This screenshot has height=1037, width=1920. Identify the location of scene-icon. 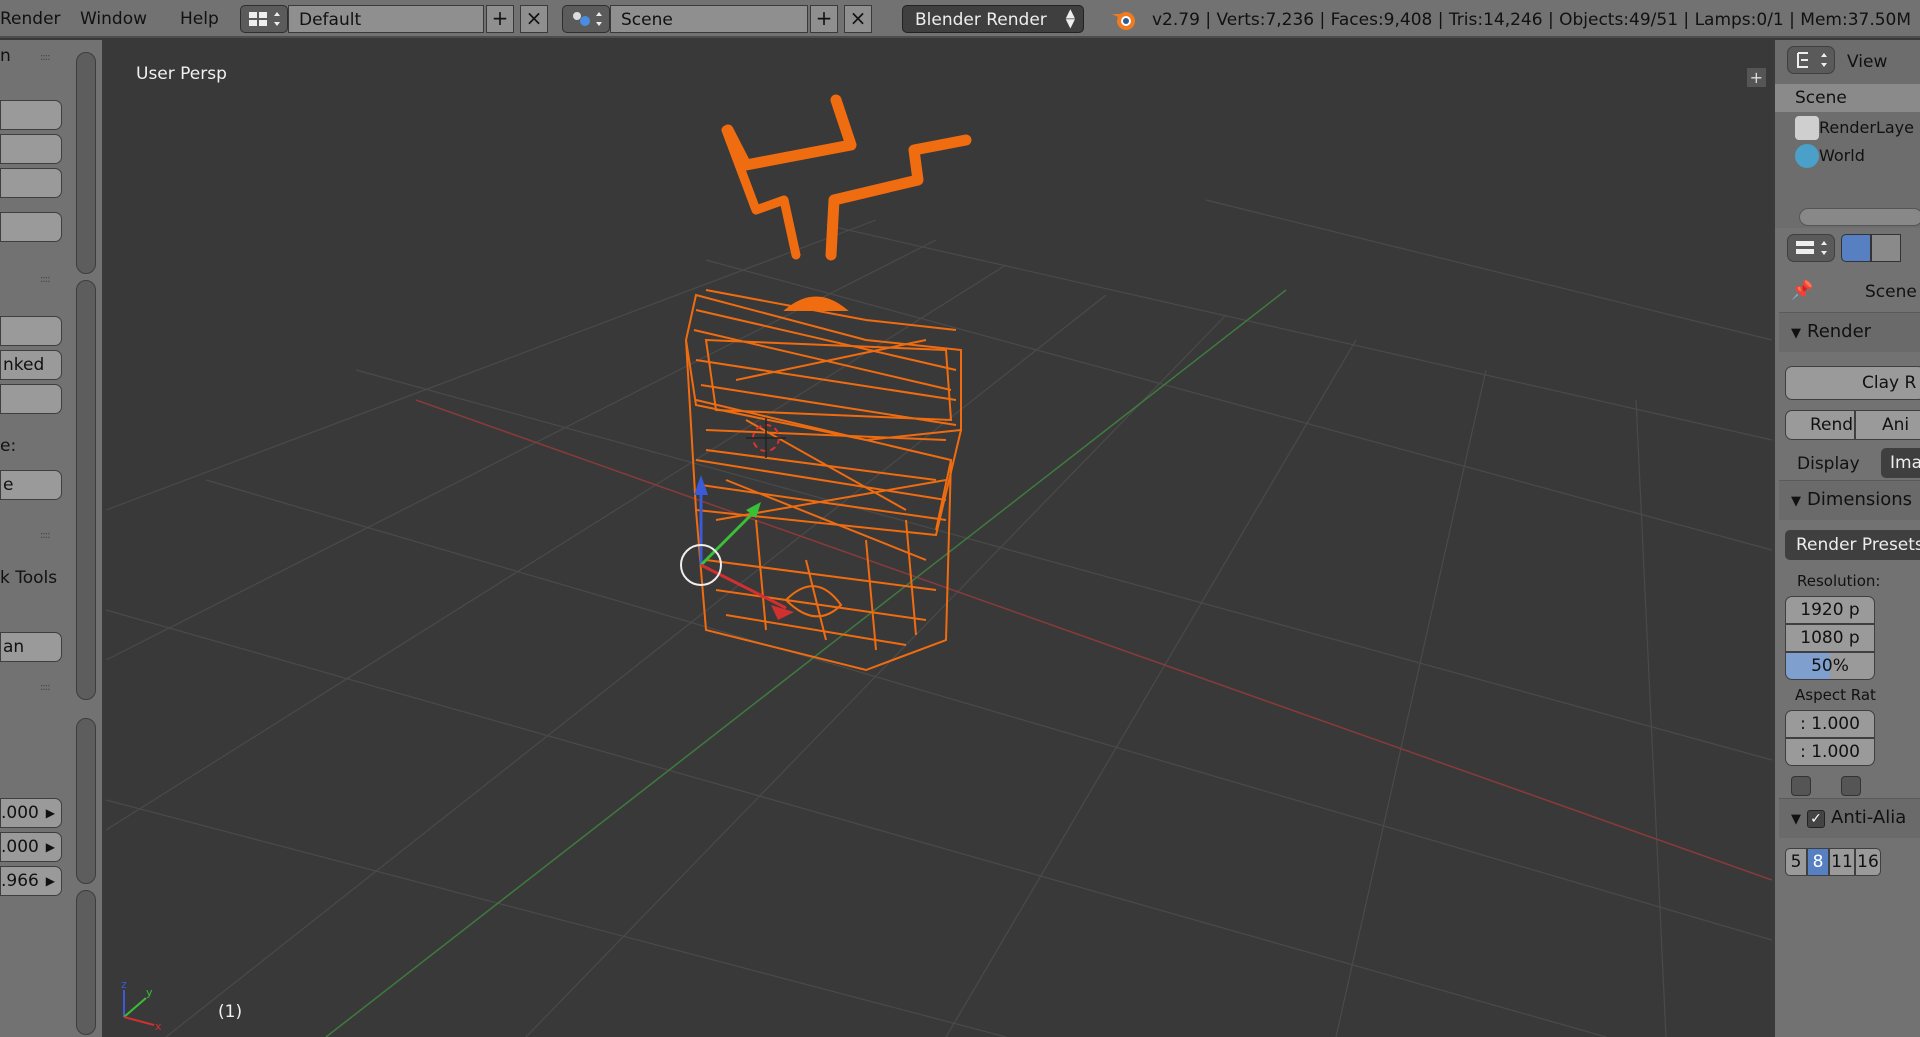
(587, 19).